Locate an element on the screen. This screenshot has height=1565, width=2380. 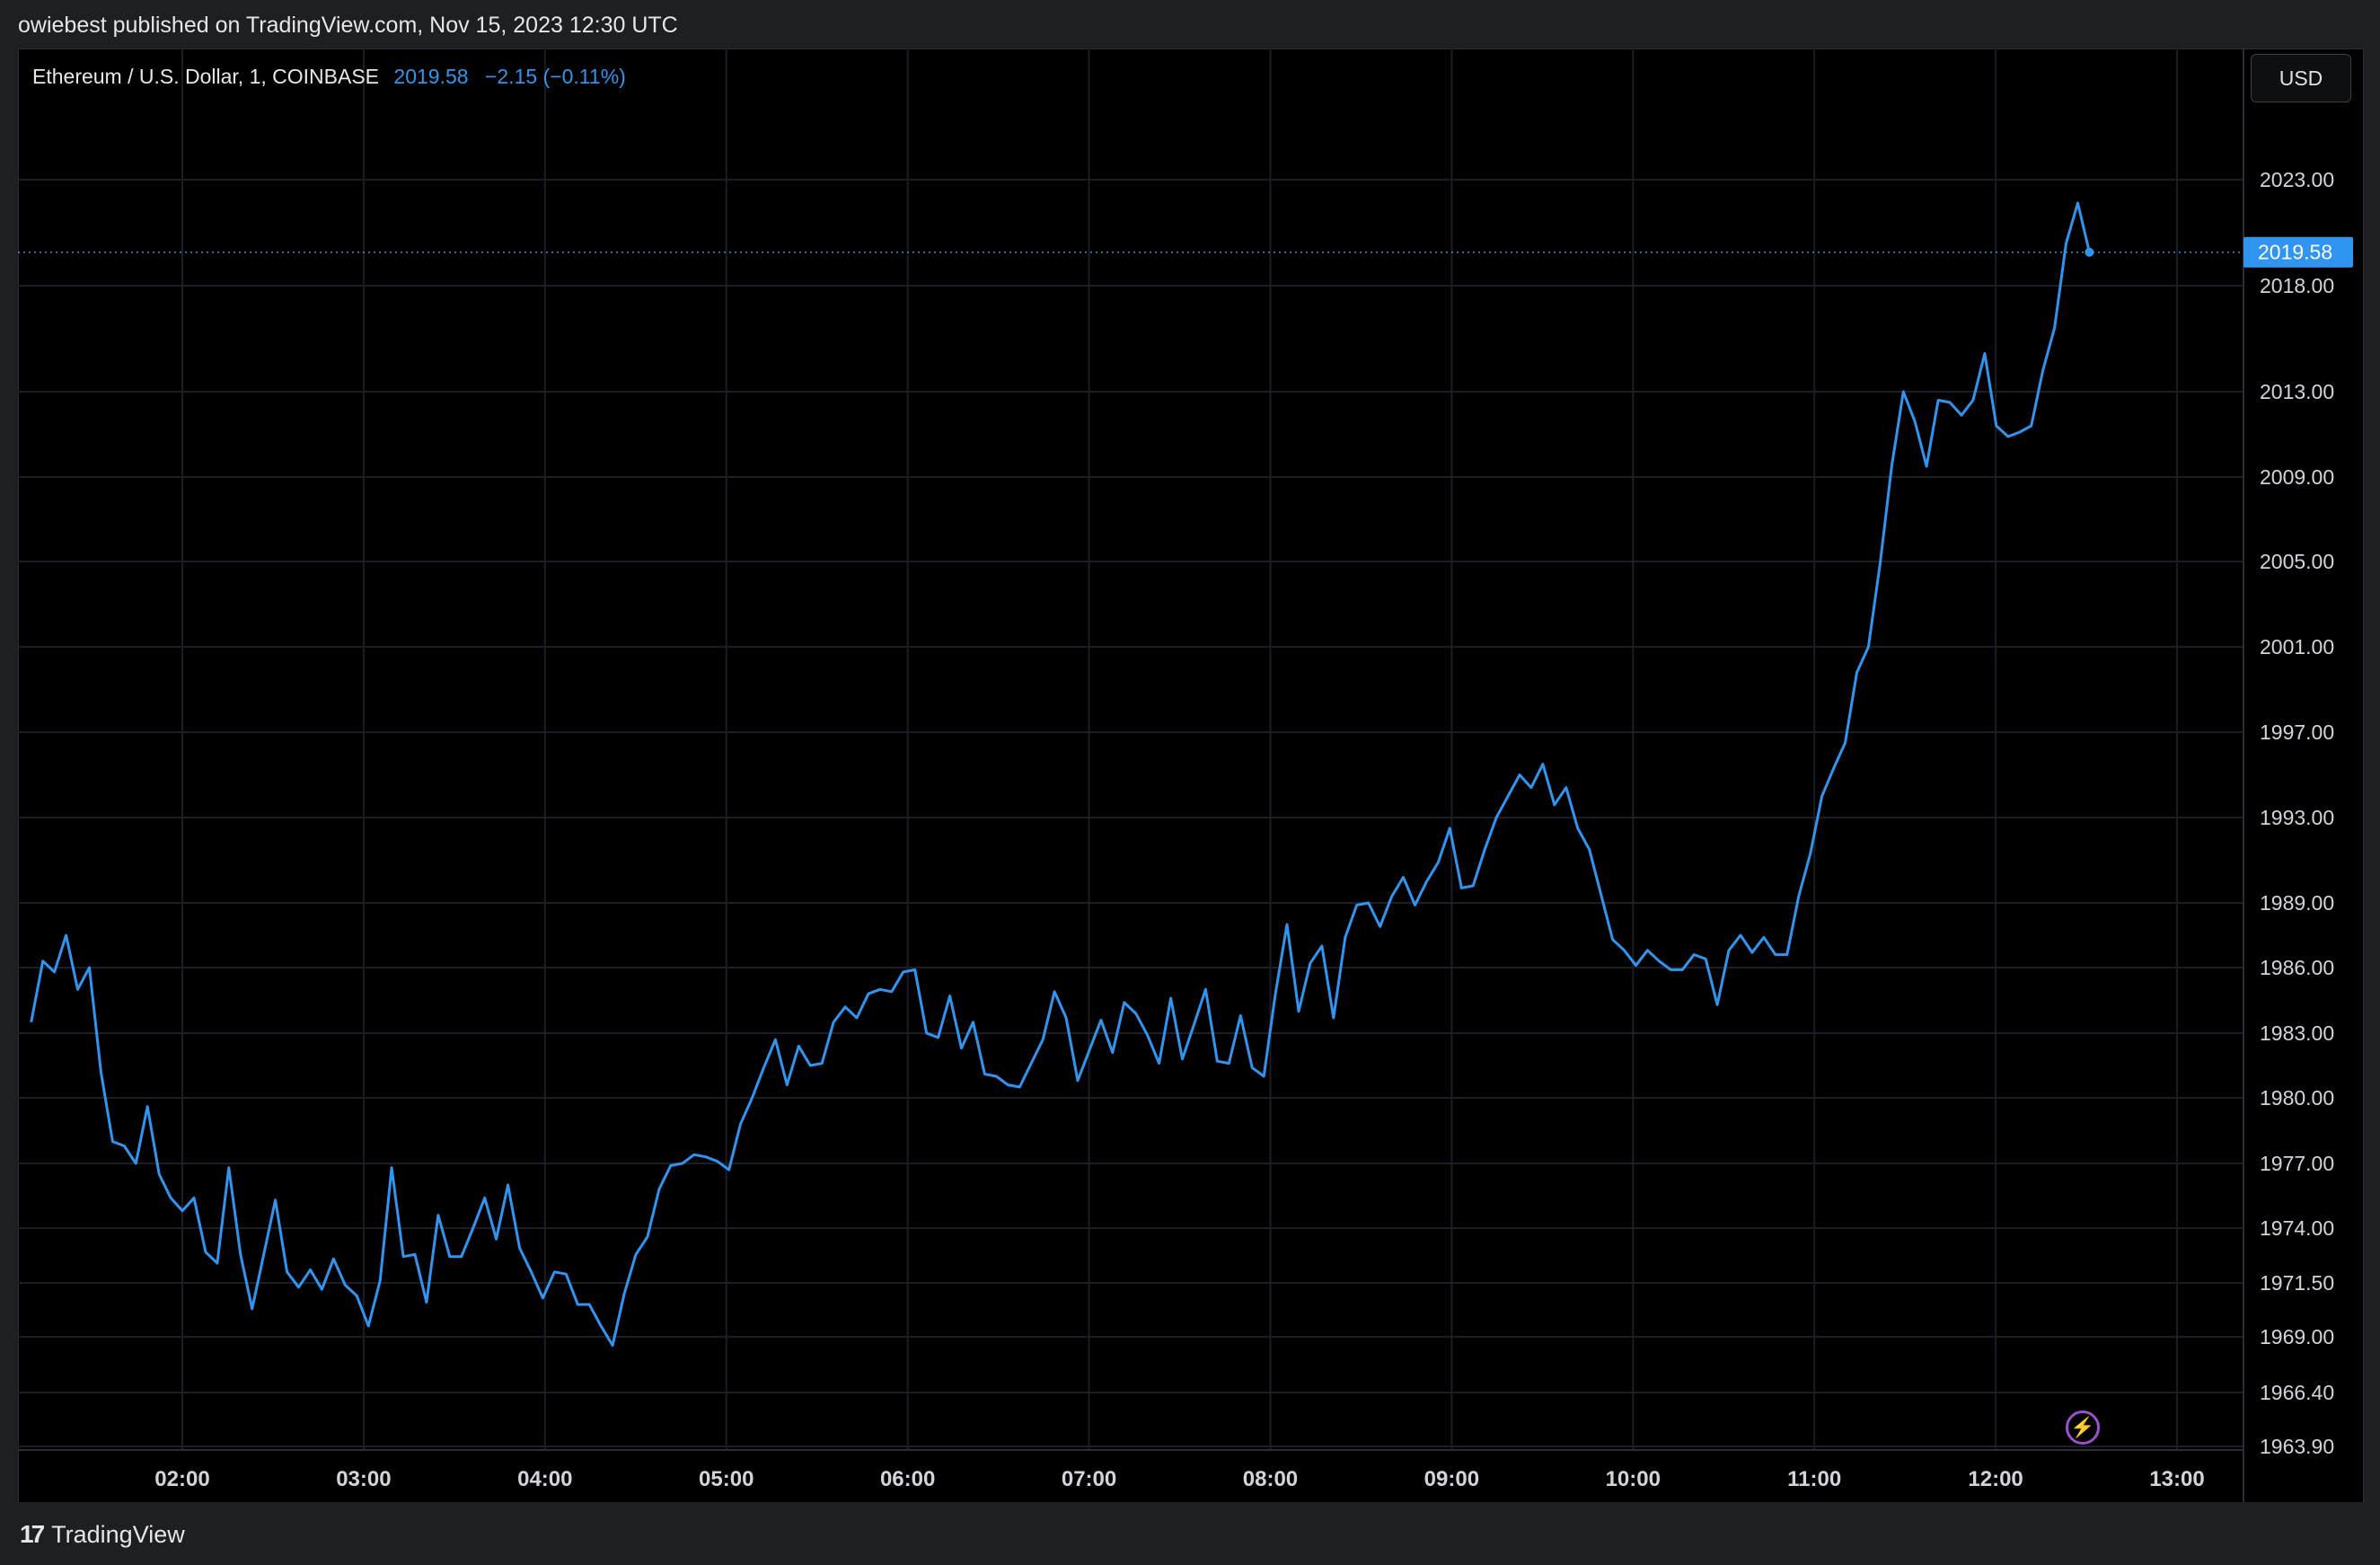
x-tick-label: 13:00 is located at coordinates (2176, 1479).